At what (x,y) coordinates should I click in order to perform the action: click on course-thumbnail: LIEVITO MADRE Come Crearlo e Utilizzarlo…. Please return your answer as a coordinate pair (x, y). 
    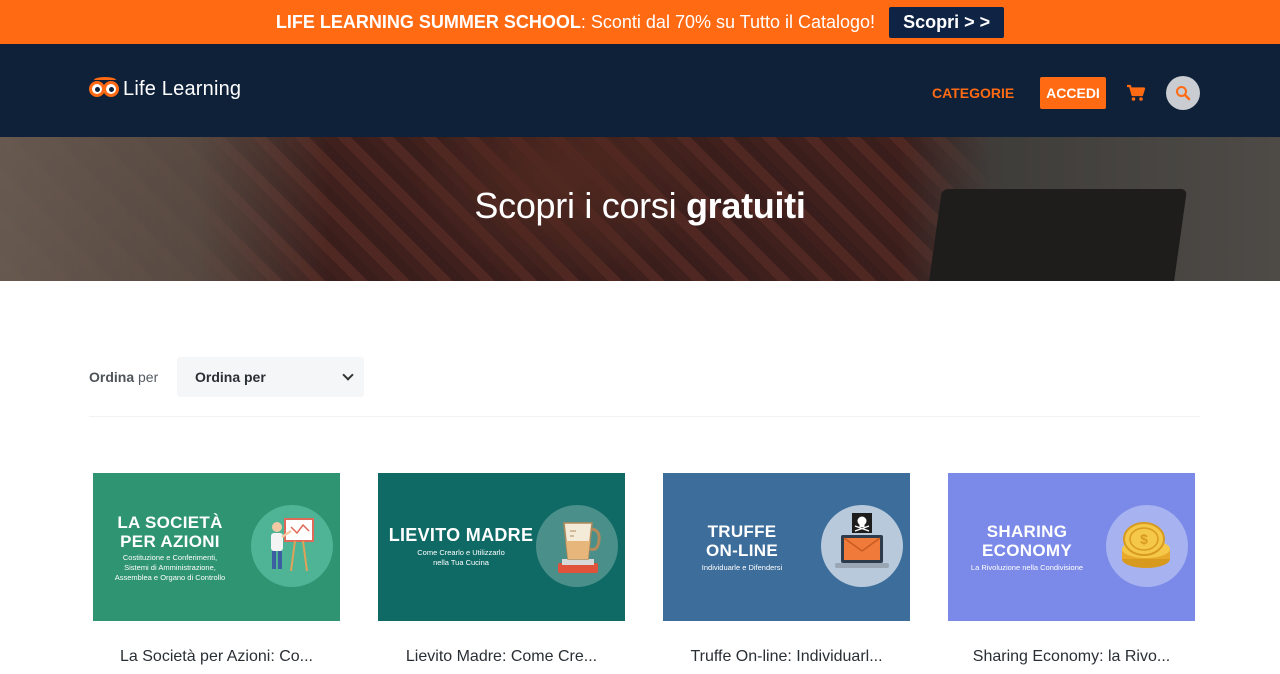
    Looking at the image, I should click on (501, 547).